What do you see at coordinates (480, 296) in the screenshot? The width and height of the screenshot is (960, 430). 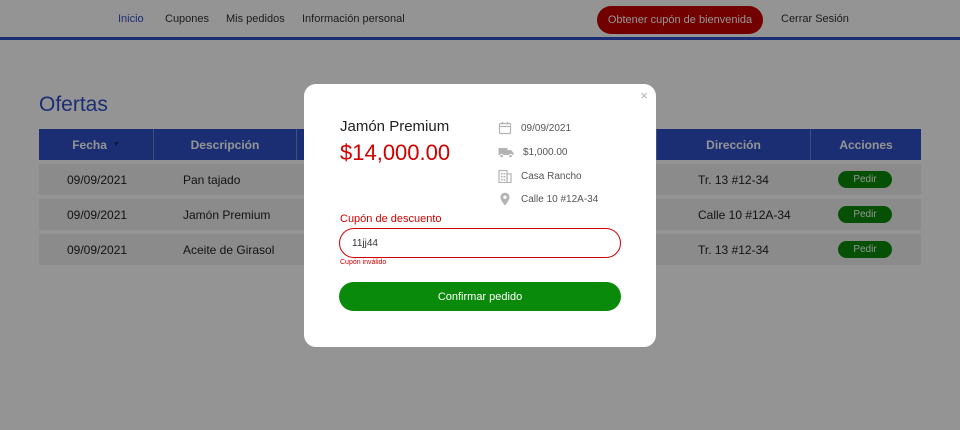 I see `confirm-order-button: Confirmar pedido` at bounding box center [480, 296].